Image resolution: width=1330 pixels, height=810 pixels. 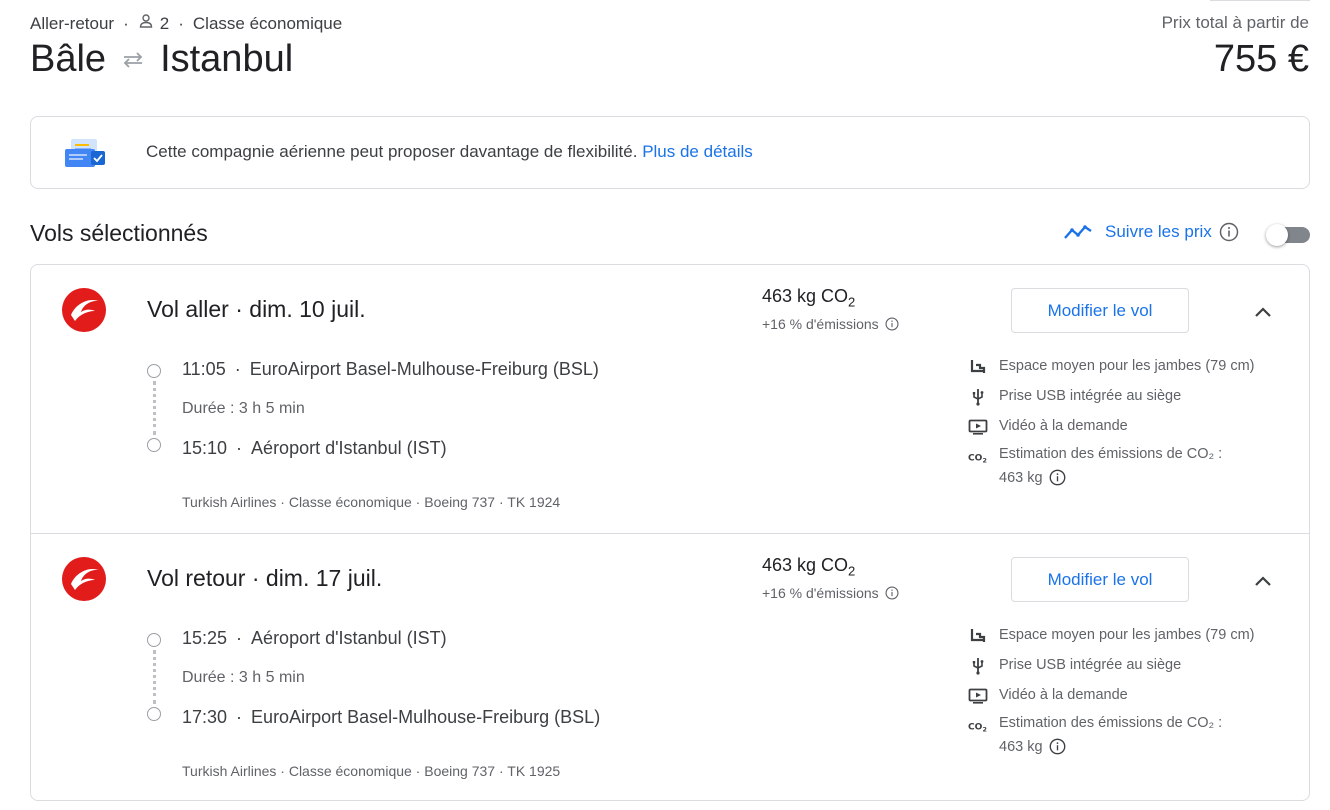 I want to click on destination-city: Istanbul, so click(x=227, y=59).